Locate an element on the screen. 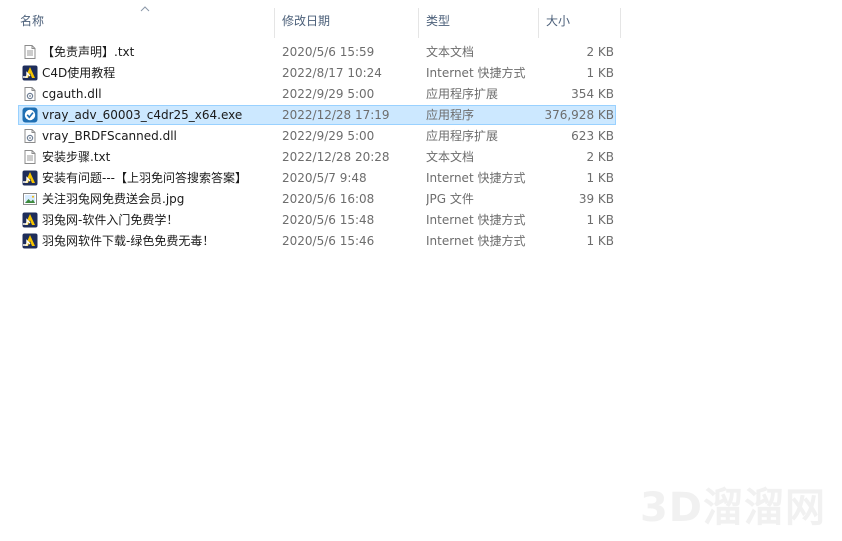  column-header-type: 类型 is located at coordinates (479, 21).